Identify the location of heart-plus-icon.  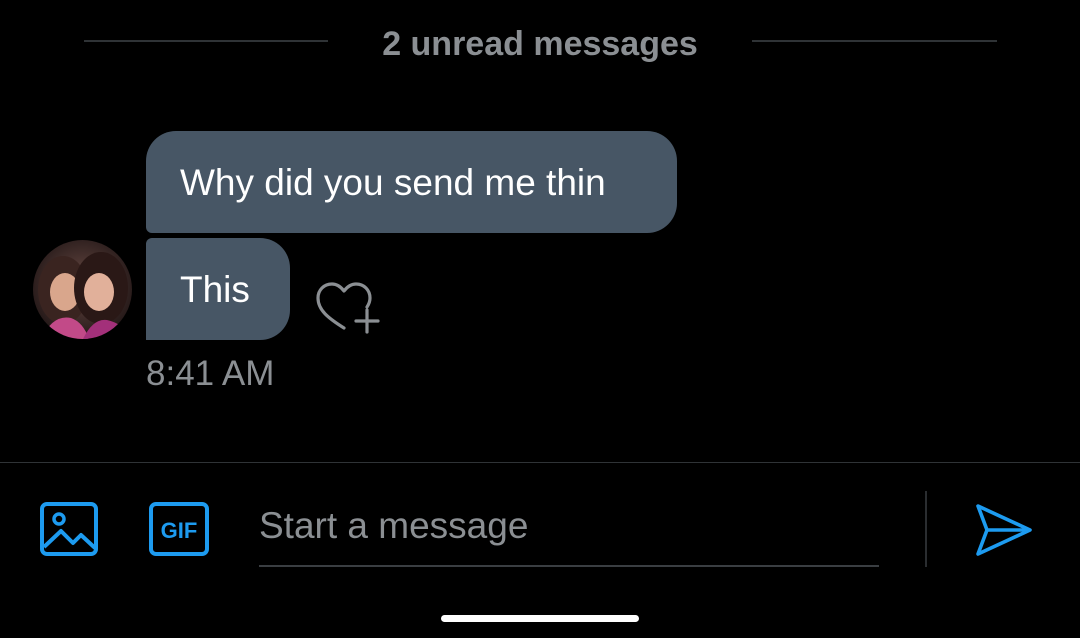
(348, 308).